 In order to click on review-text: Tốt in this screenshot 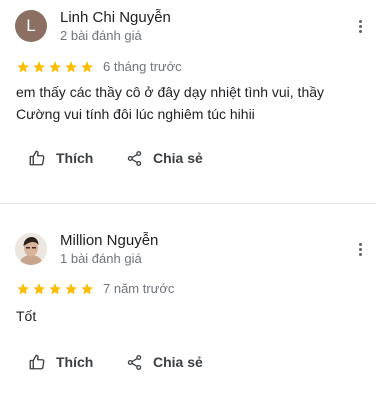, I will do `click(26, 316)`.